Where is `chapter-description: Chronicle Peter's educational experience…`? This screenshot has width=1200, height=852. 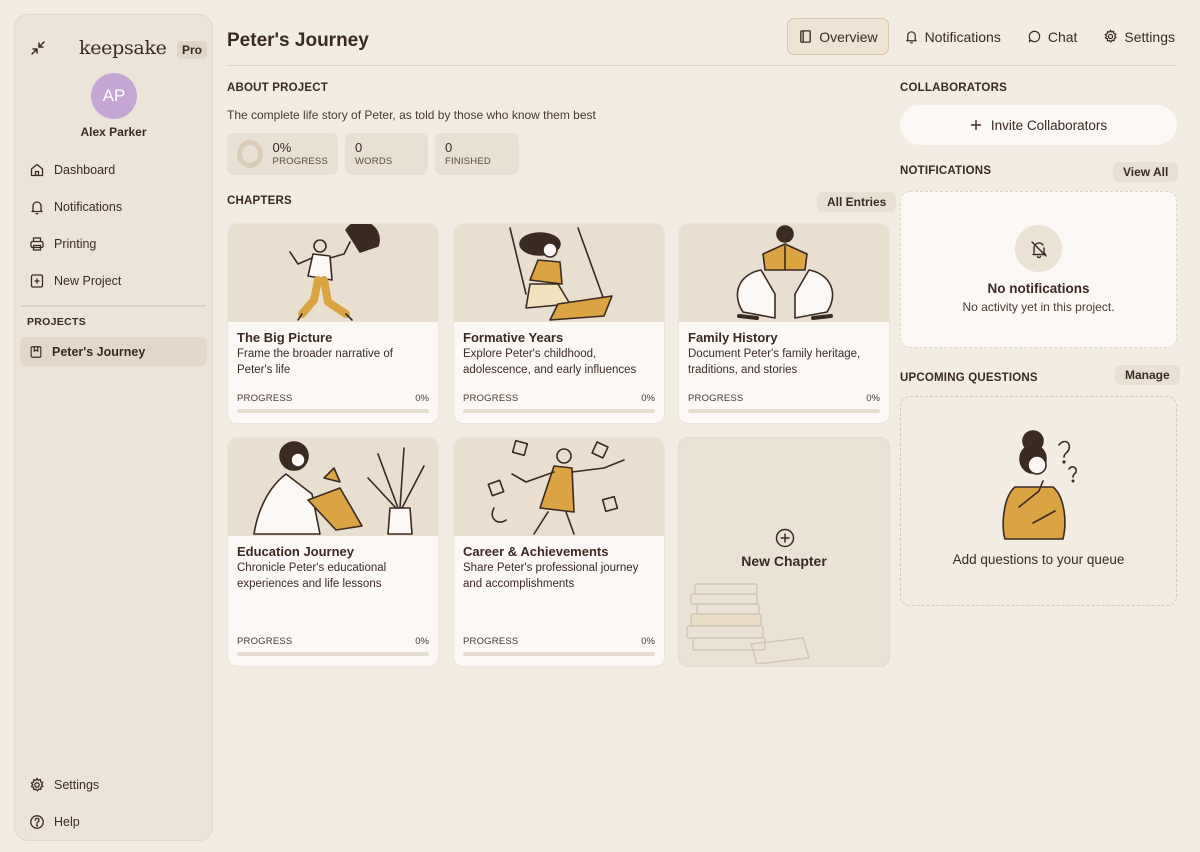
chapter-description: Chronicle Peter's educational experience… is located at coordinates (312, 576).